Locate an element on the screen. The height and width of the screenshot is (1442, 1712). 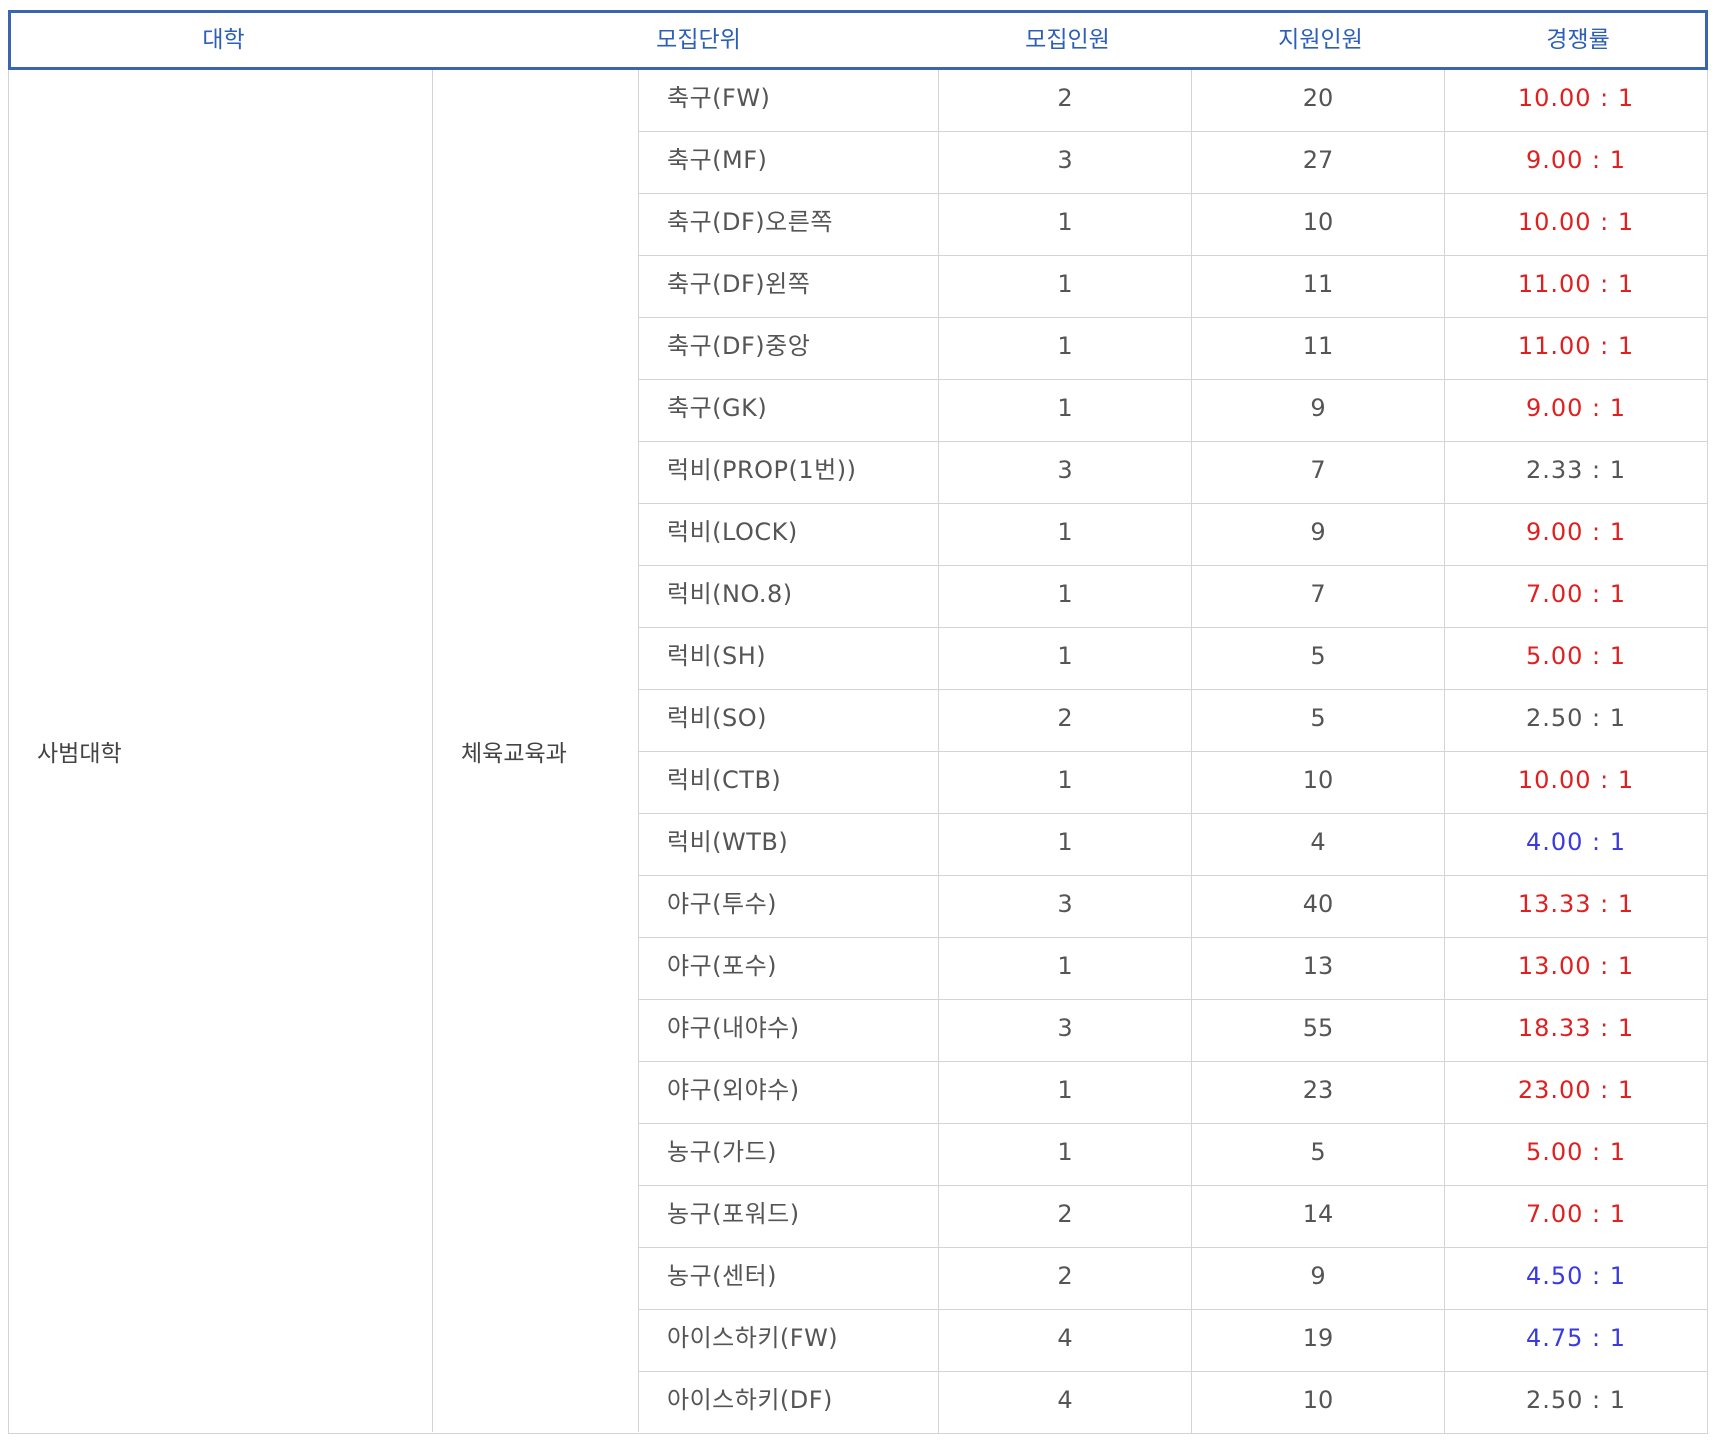
header-applicants: 지원인원 is located at coordinates (1320, 40).